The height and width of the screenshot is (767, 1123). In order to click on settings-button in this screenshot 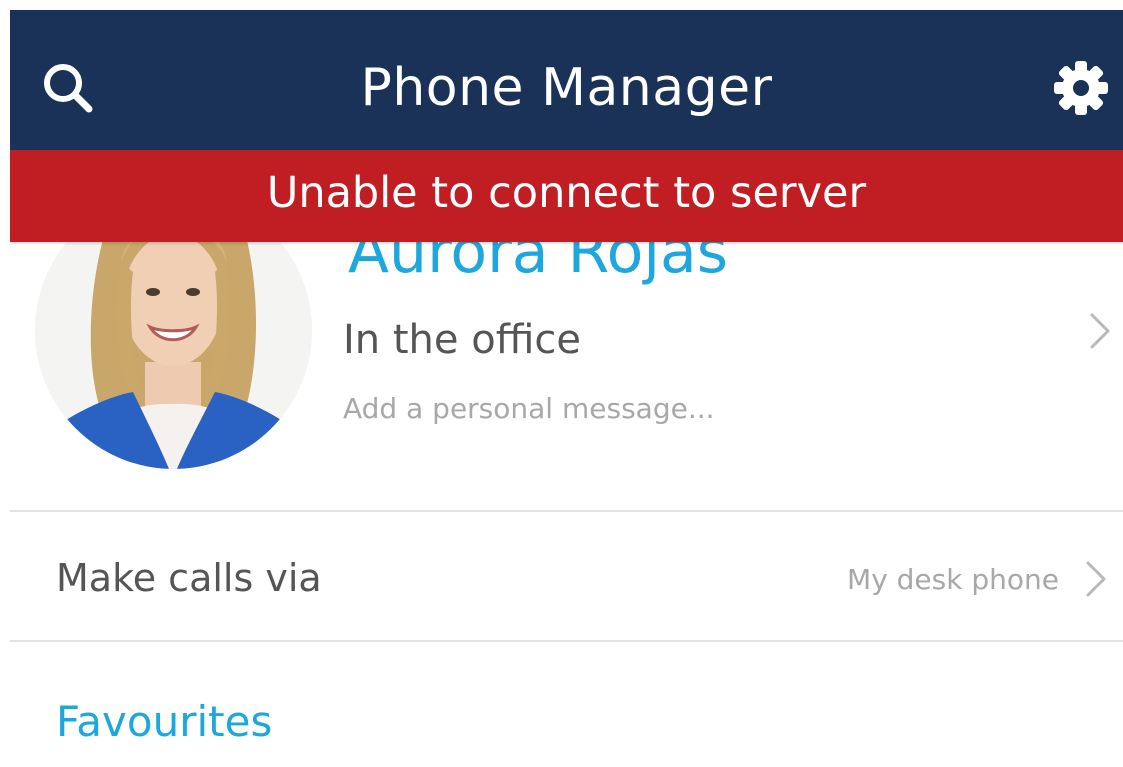, I will do `click(1081, 88)`.